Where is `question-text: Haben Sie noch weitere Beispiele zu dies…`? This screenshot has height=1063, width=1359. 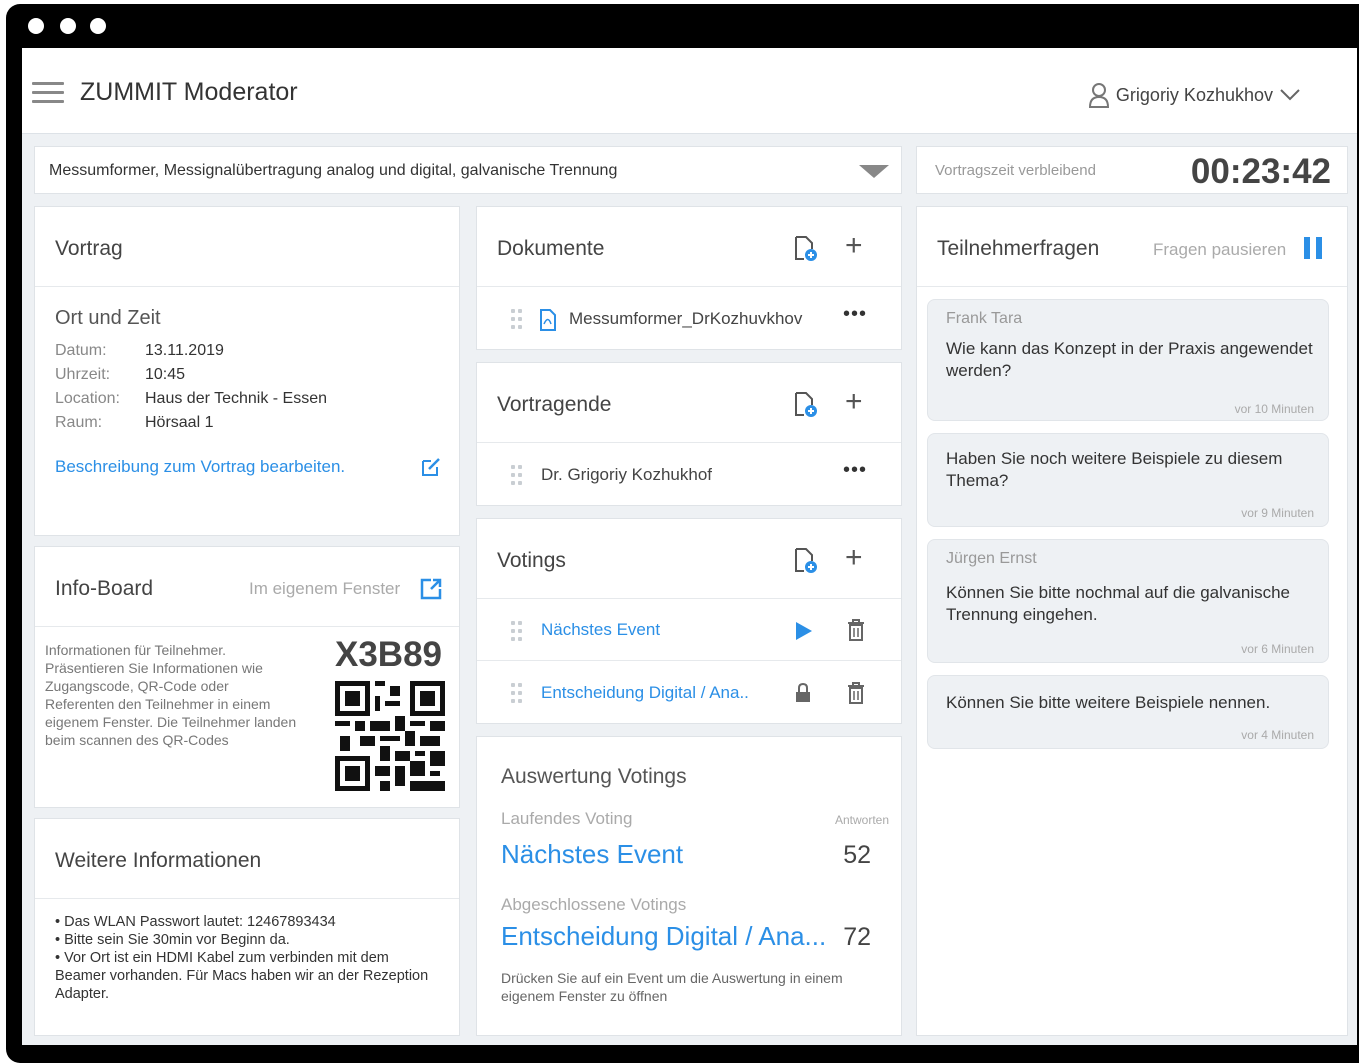 question-text: Haben Sie noch weitere Beispiele zu dies… is located at coordinates (1114, 469).